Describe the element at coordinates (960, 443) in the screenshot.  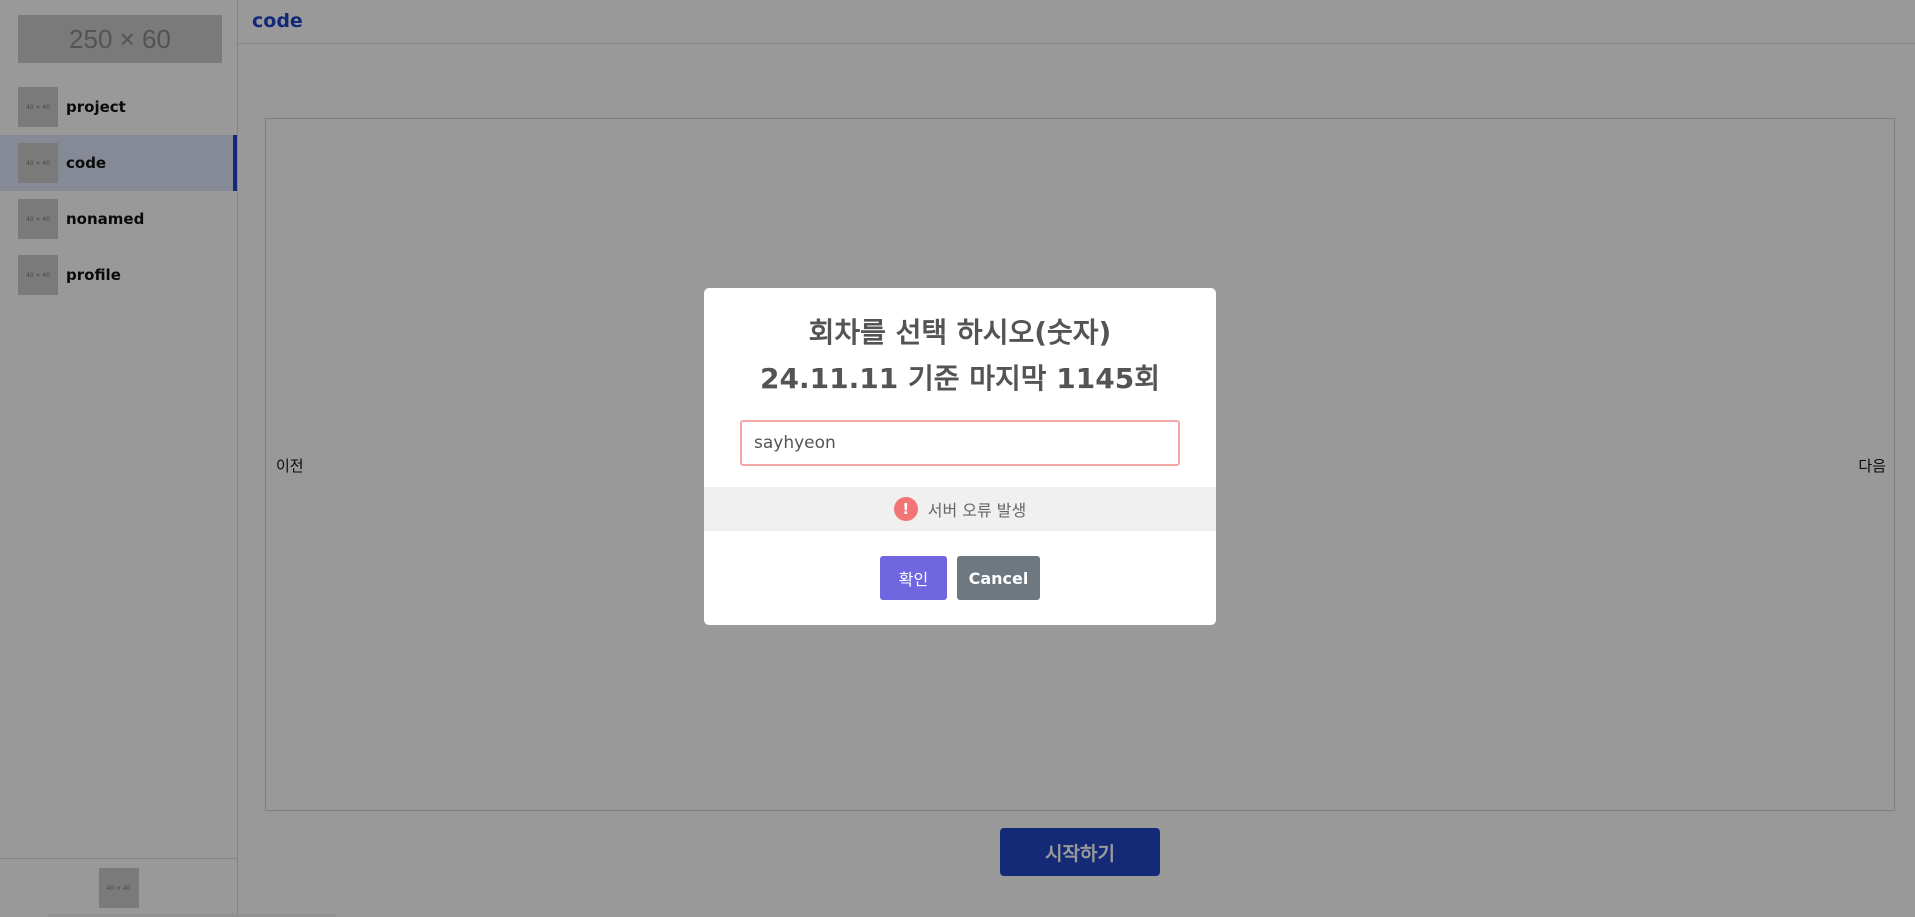
I see `round-input` at that location.